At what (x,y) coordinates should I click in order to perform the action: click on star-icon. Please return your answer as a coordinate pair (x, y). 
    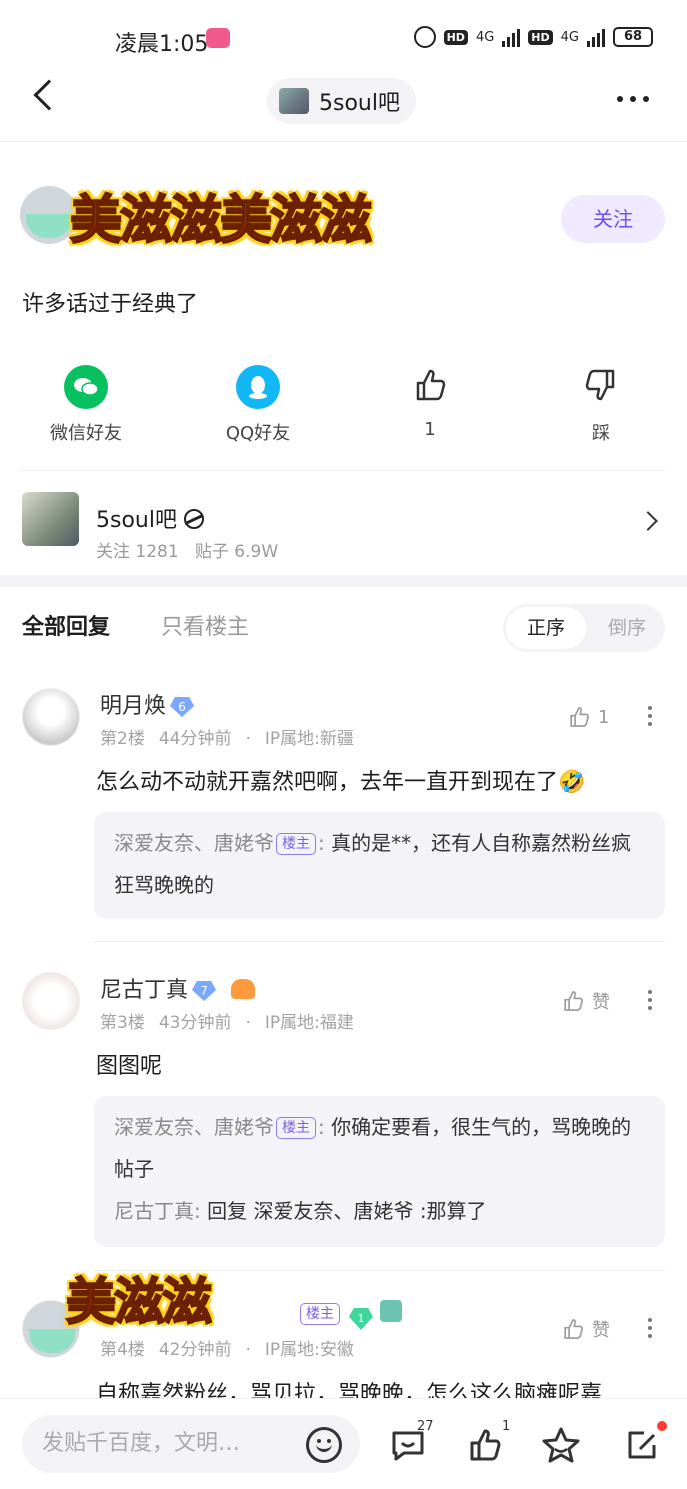
    Looking at the image, I should click on (561, 1445).